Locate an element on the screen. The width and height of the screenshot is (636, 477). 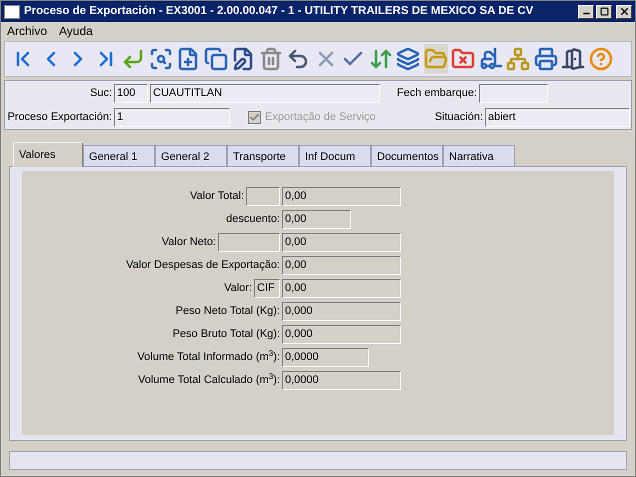
enter-arrow-icon is located at coordinates (133, 59).